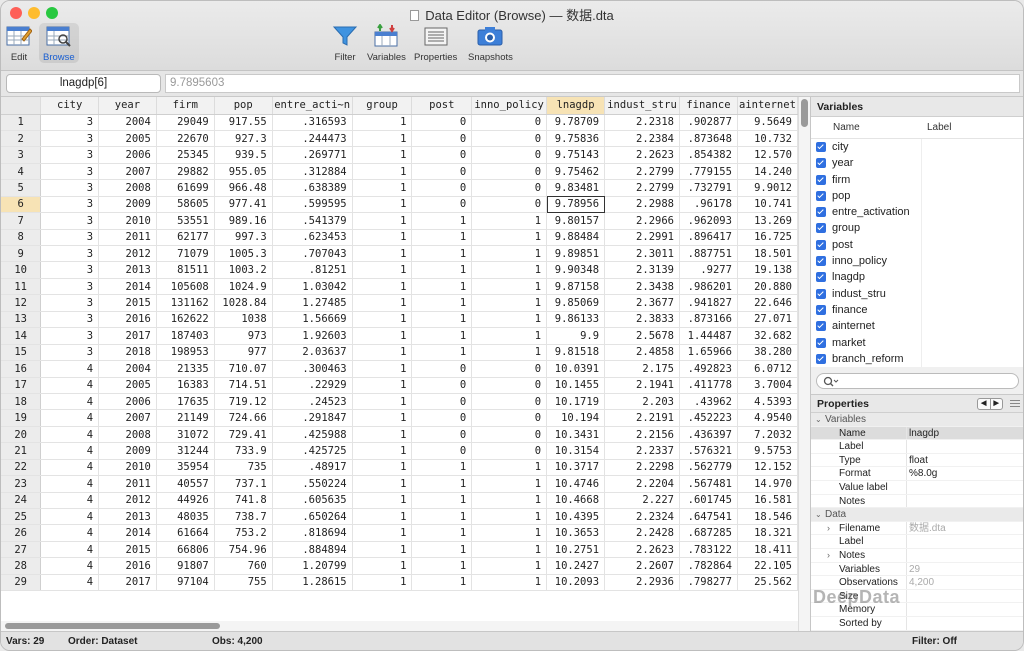 The image size is (1024, 651). I want to click on column-header-label: Label, so click(939, 128).